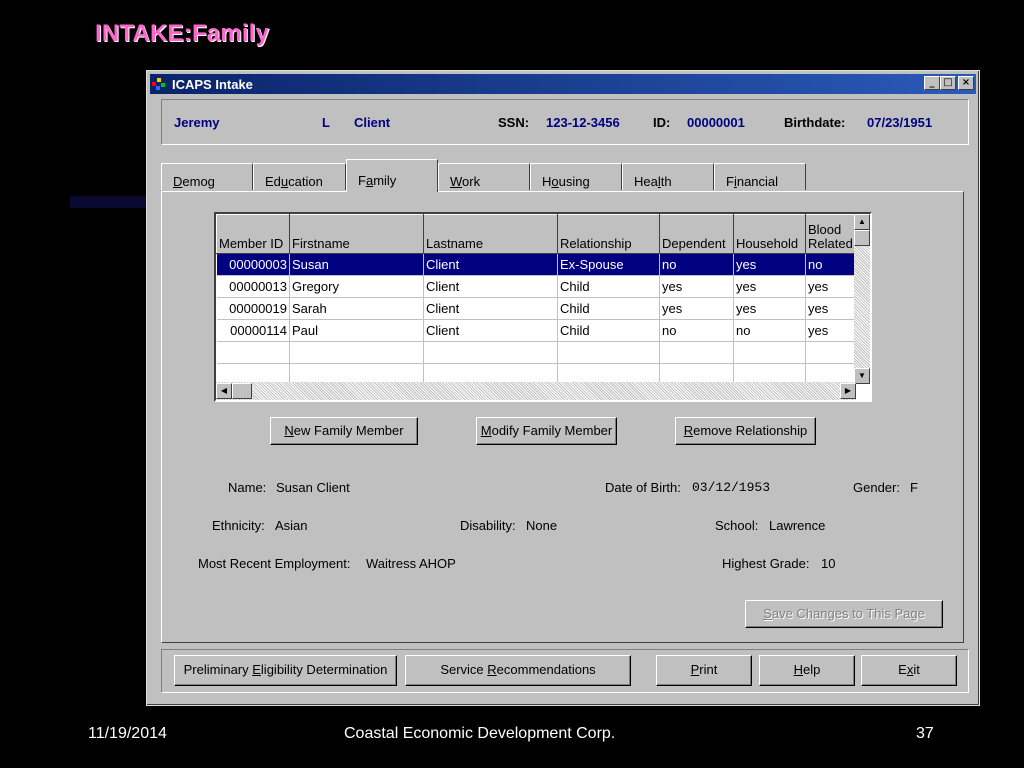  I want to click on disability-value: None, so click(542, 525).